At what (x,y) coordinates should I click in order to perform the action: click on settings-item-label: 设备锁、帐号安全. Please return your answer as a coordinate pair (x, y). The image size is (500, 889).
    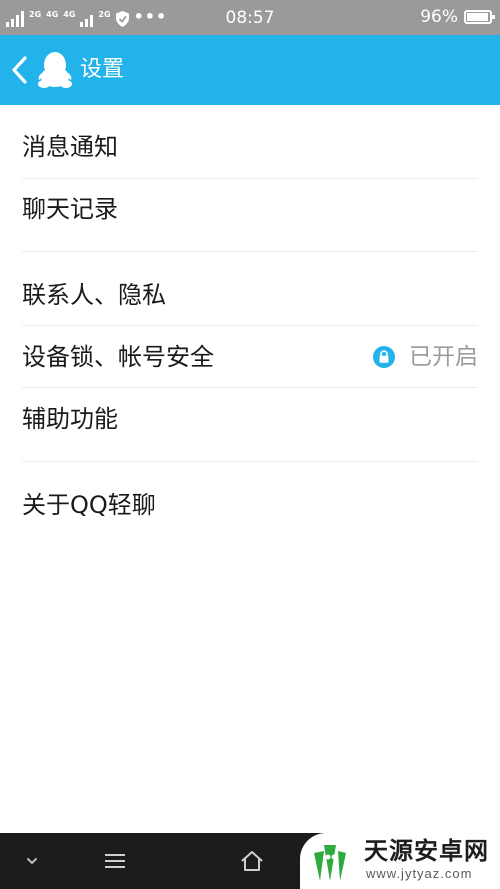
    Looking at the image, I should click on (118, 357).